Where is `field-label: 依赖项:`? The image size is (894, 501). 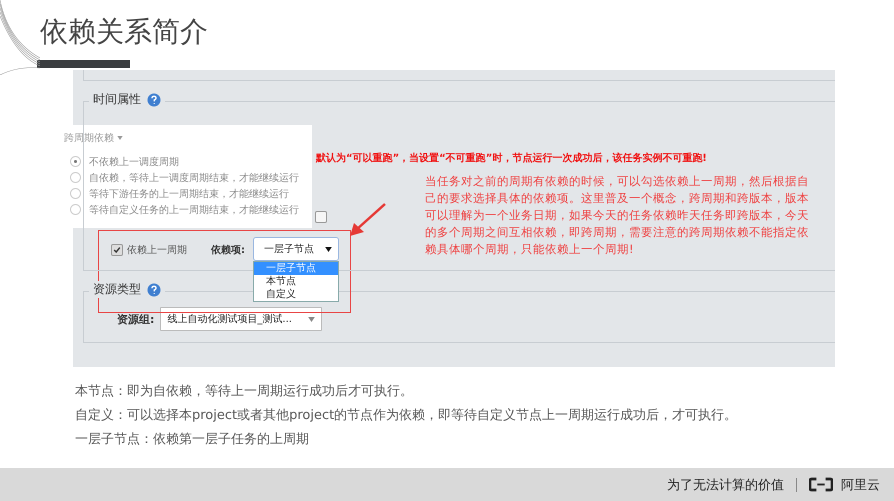
field-label: 依赖项: is located at coordinates (228, 250).